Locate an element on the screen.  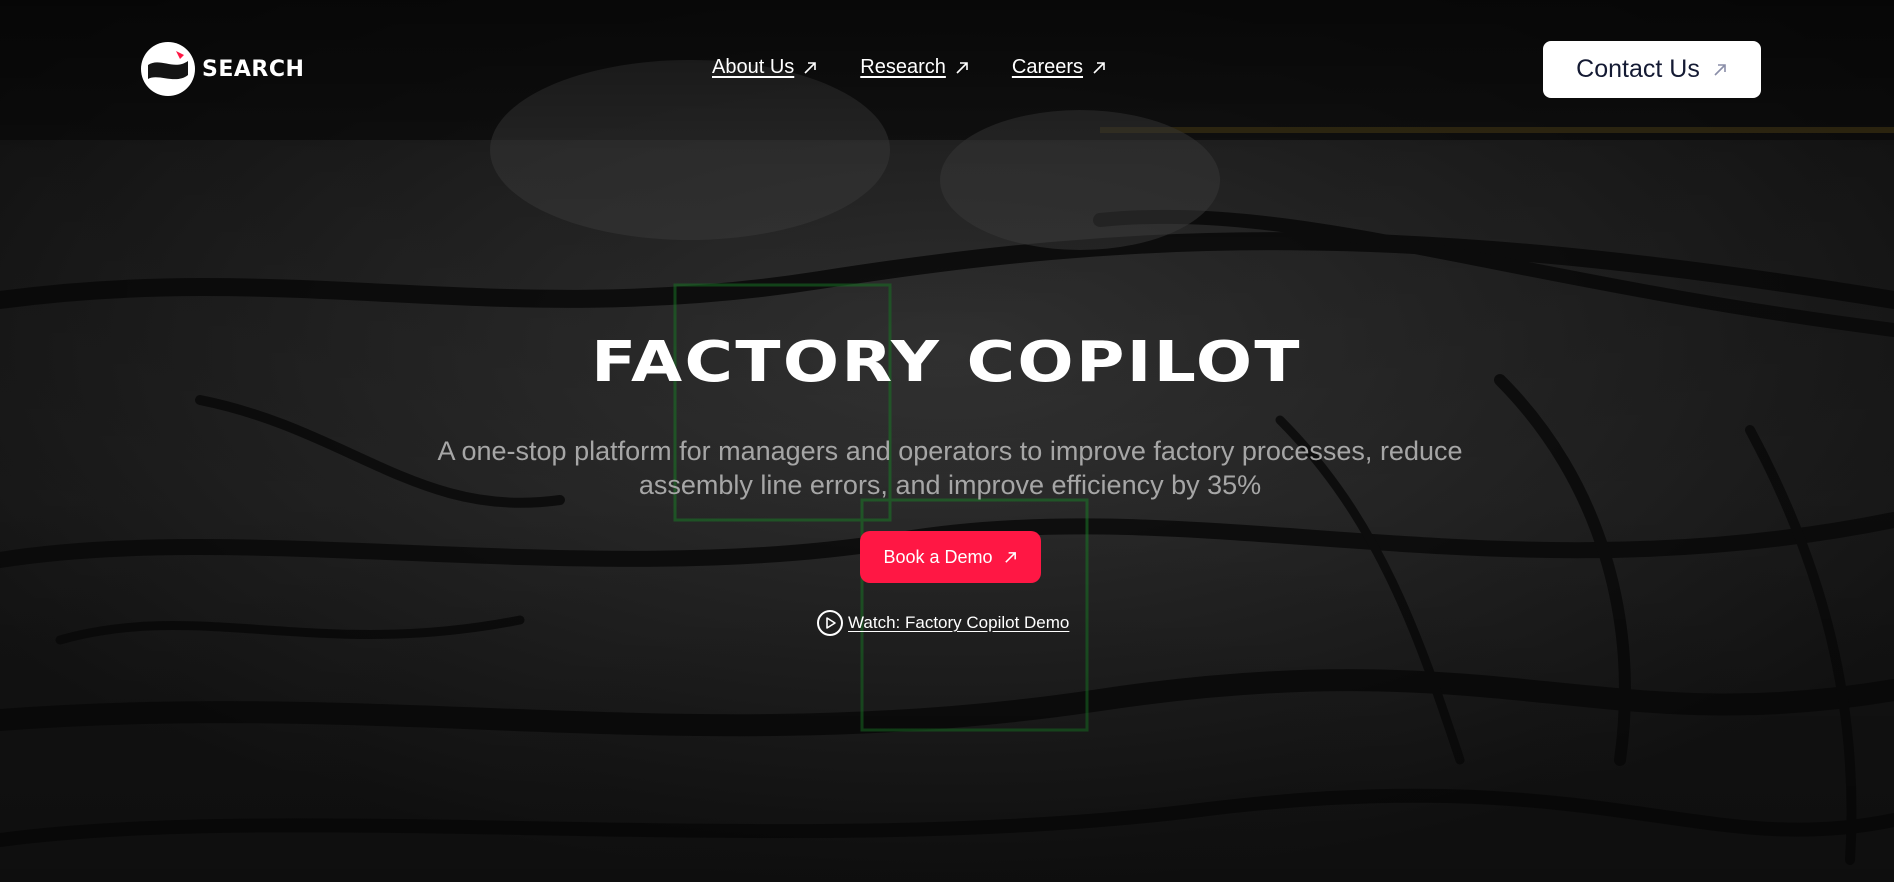
watch-demo-label: Watch: Factory Copilot Demo is located at coordinates (959, 622).